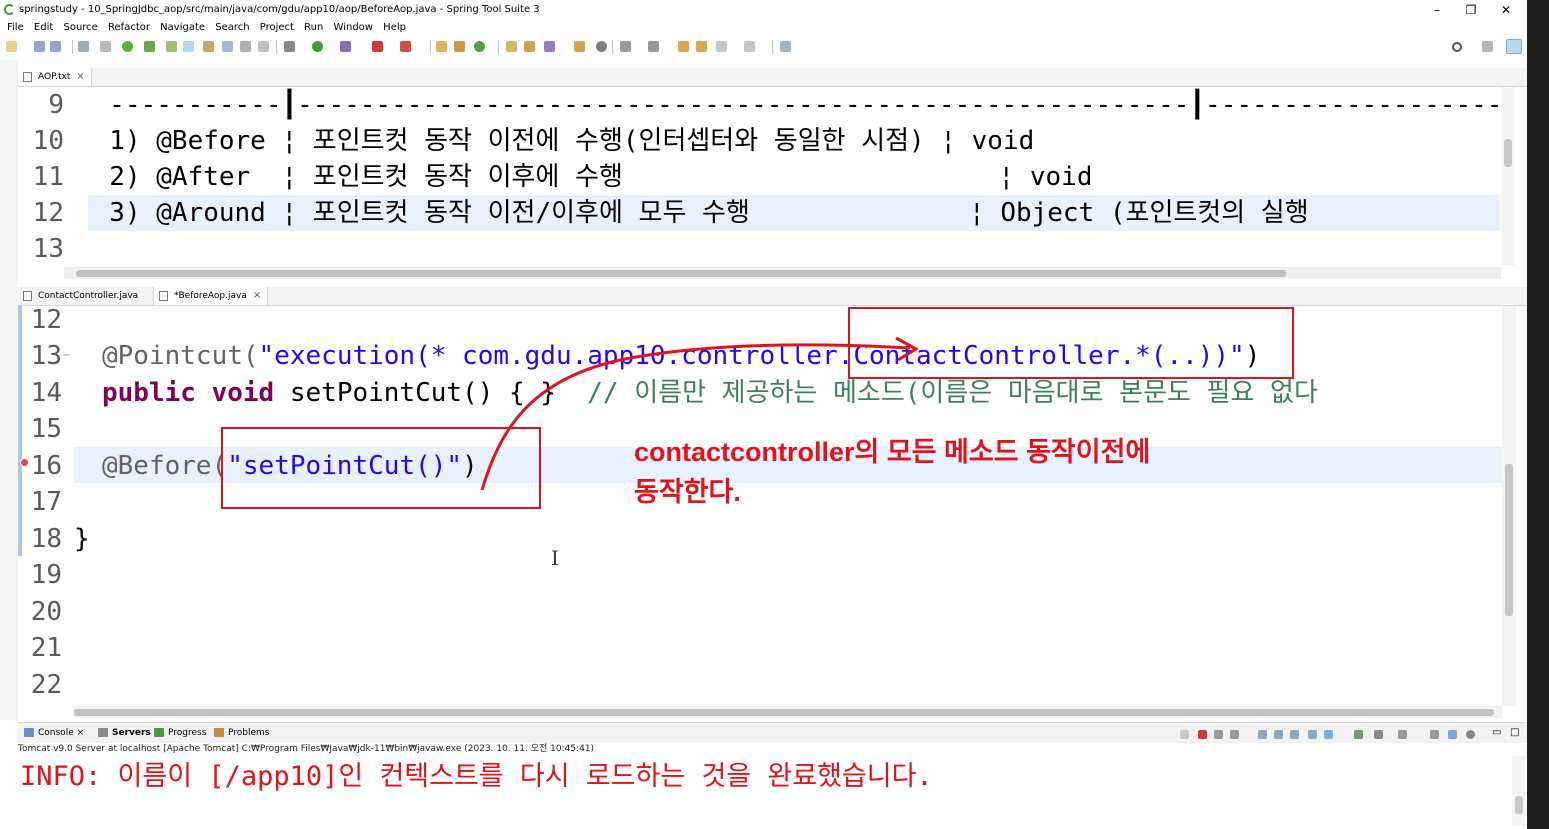 Image resolution: width=1549 pixels, height=829 pixels. What do you see at coordinates (441, 46) in the screenshot?
I see `new-java-project-icon` at bounding box center [441, 46].